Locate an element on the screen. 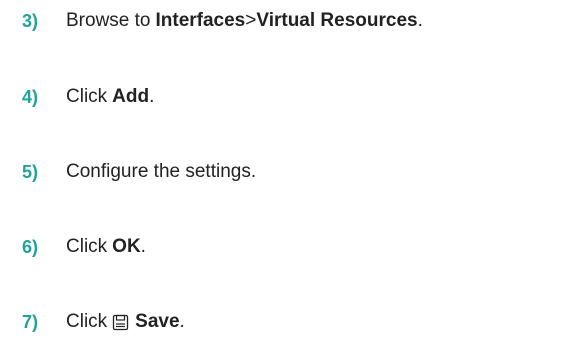 This screenshot has height=337, width=581. step-number: 6) is located at coordinates (30, 247).